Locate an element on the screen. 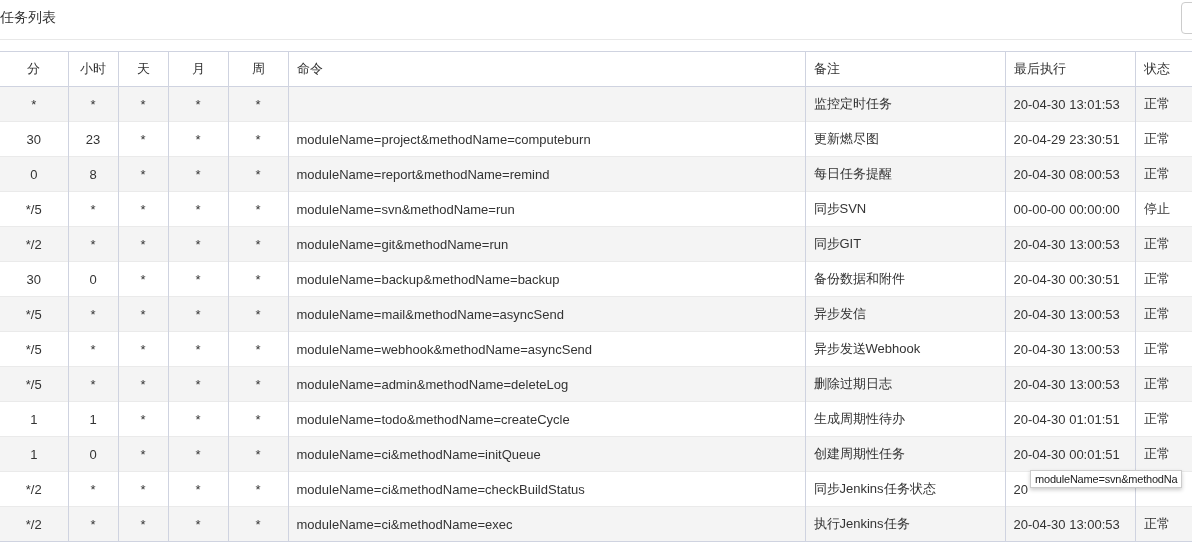 The image size is (1192, 553). table-cell: 更新燃尽图 is located at coordinates (846, 138).